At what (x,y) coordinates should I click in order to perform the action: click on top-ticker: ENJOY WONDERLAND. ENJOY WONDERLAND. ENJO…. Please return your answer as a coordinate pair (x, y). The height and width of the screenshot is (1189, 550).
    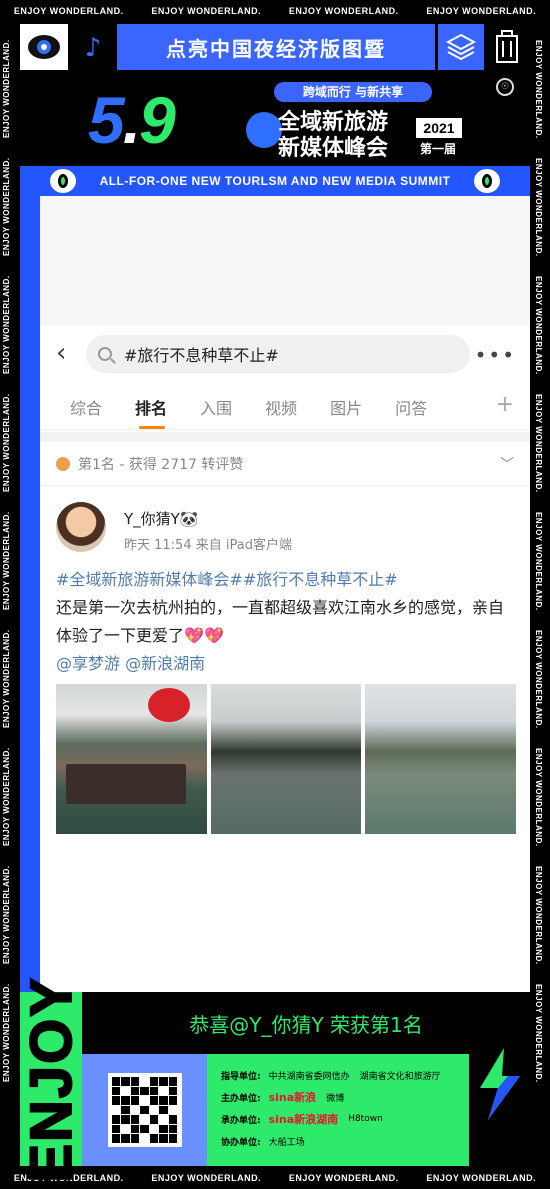
    Looking at the image, I should click on (275, 11).